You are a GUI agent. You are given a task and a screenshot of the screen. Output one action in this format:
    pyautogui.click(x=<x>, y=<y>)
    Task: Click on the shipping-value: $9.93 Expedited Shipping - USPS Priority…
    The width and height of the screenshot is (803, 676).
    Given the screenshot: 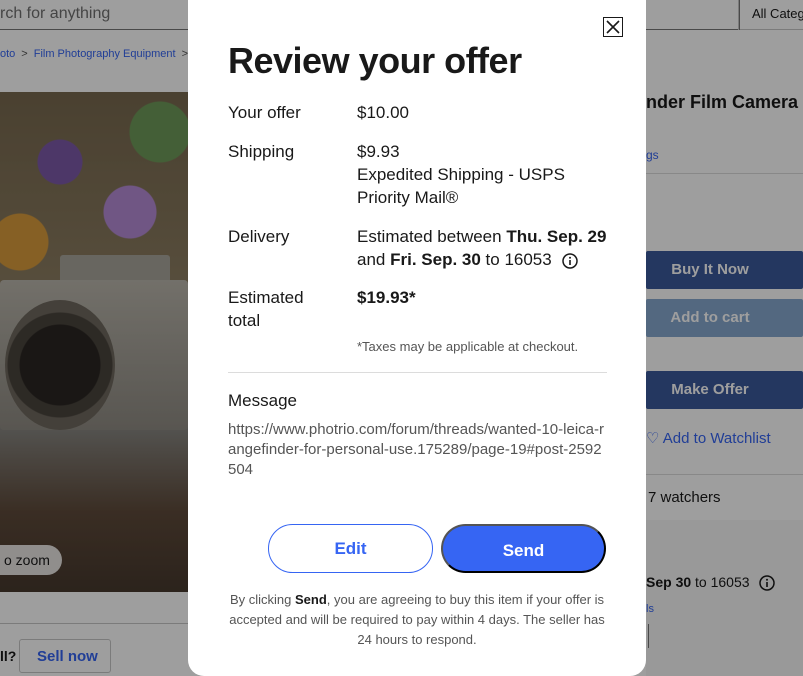 What is the action you would take?
    pyautogui.click(x=482, y=174)
    